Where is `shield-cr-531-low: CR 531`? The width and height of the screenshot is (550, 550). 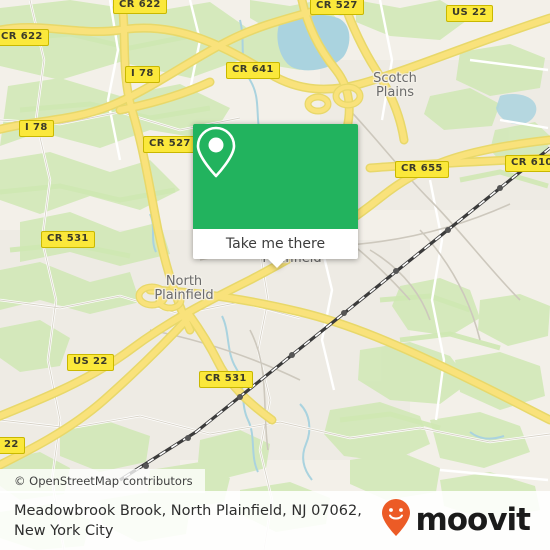 shield-cr-531-low: CR 531 is located at coordinates (226, 379).